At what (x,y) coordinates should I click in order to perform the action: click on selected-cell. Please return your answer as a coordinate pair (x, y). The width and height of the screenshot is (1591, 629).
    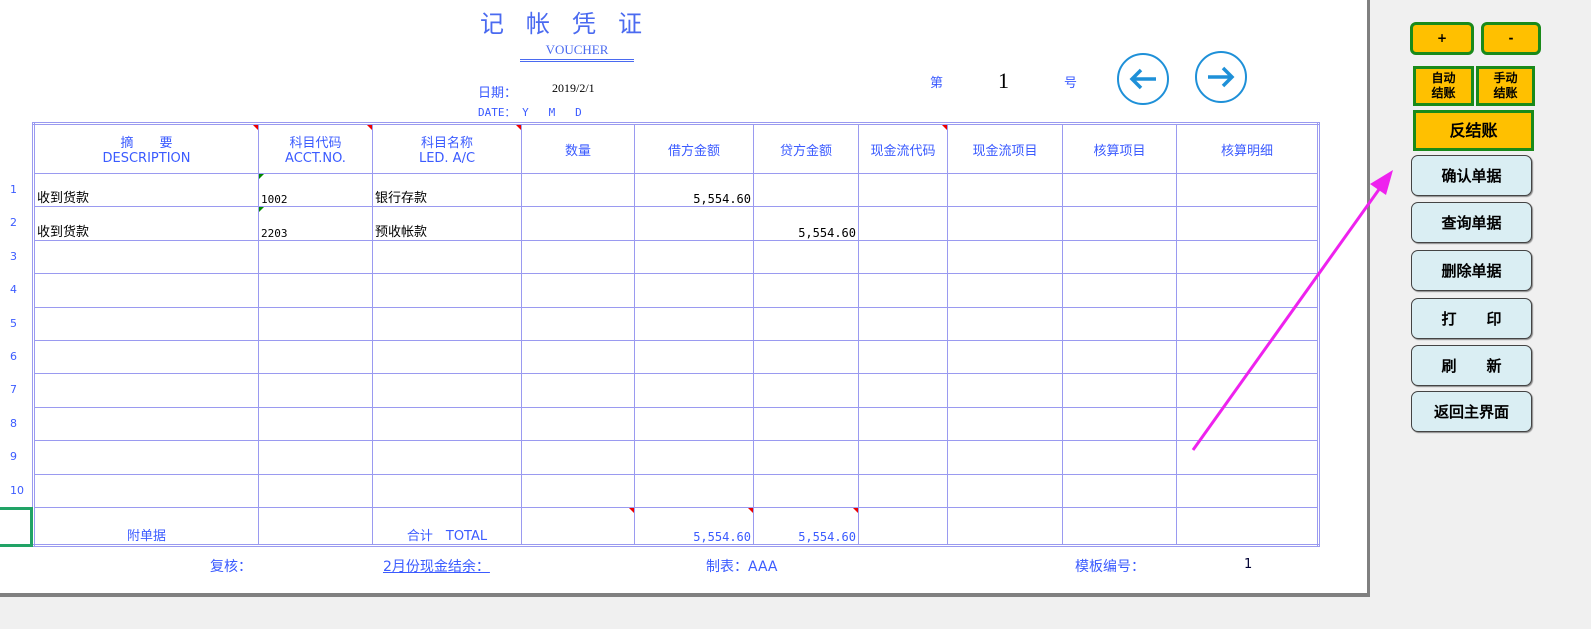
    Looking at the image, I should click on (16, 527).